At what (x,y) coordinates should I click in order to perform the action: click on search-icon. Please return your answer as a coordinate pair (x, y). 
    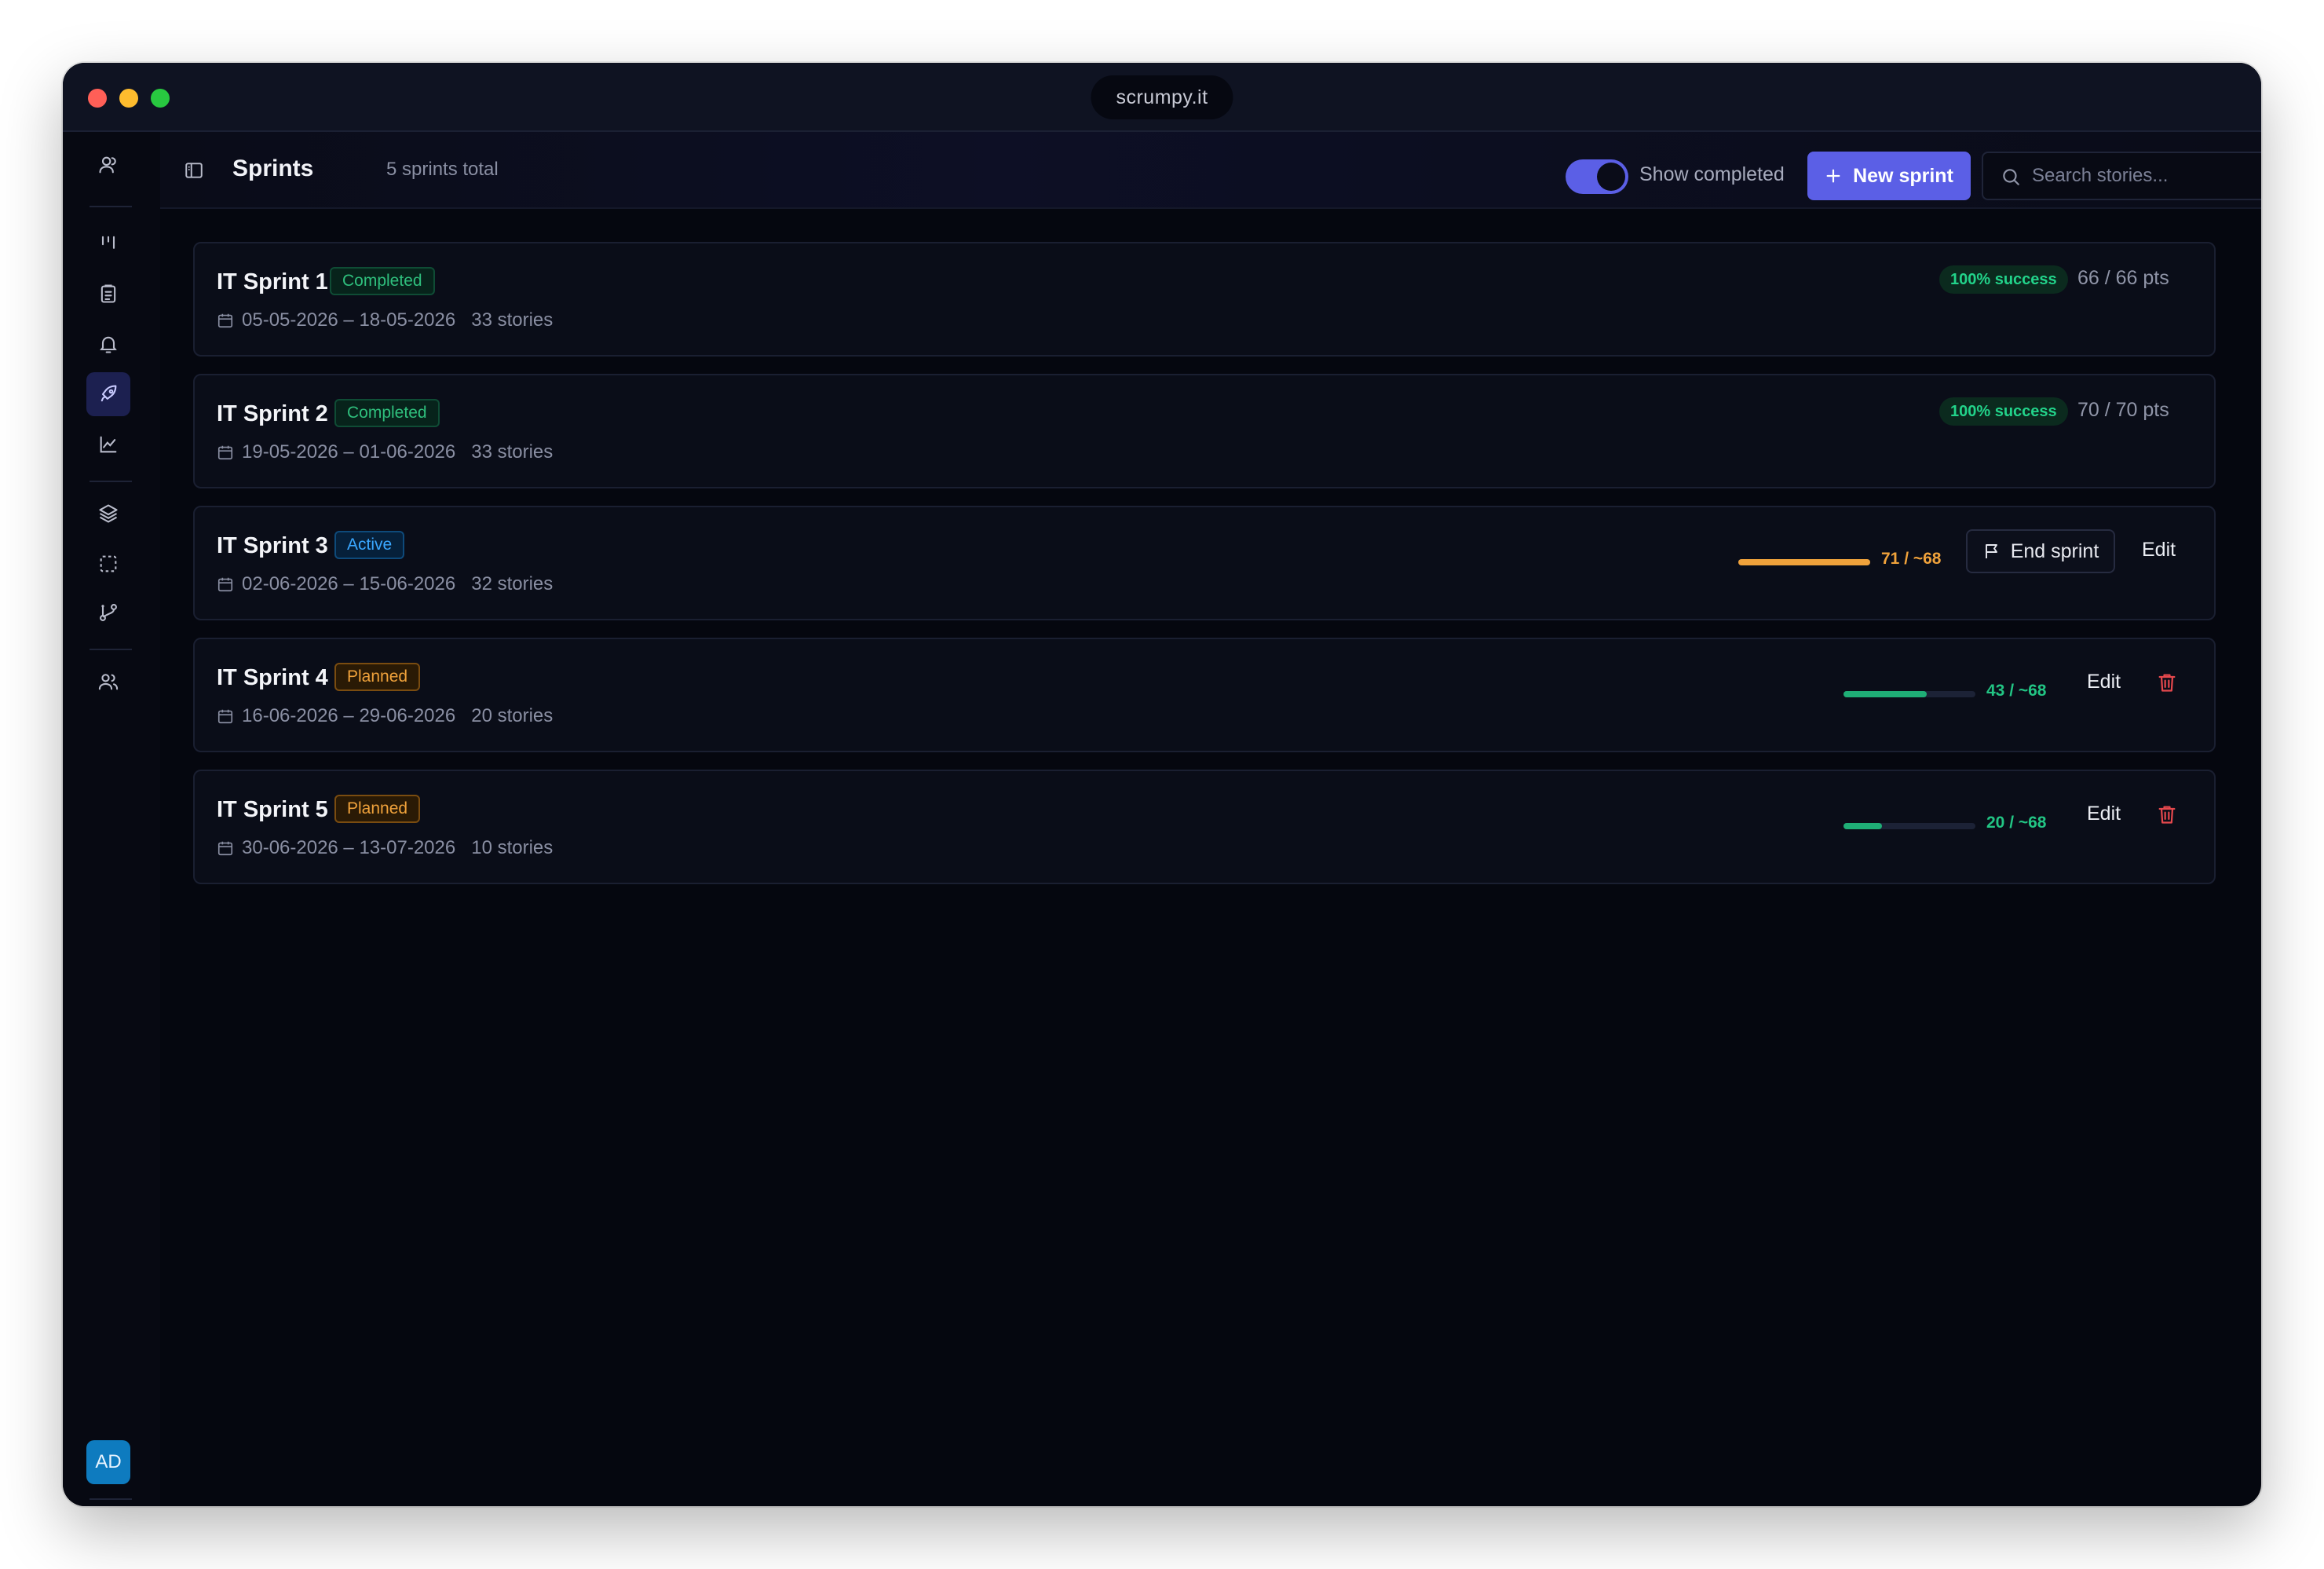
    Looking at the image, I should click on (2011, 177).